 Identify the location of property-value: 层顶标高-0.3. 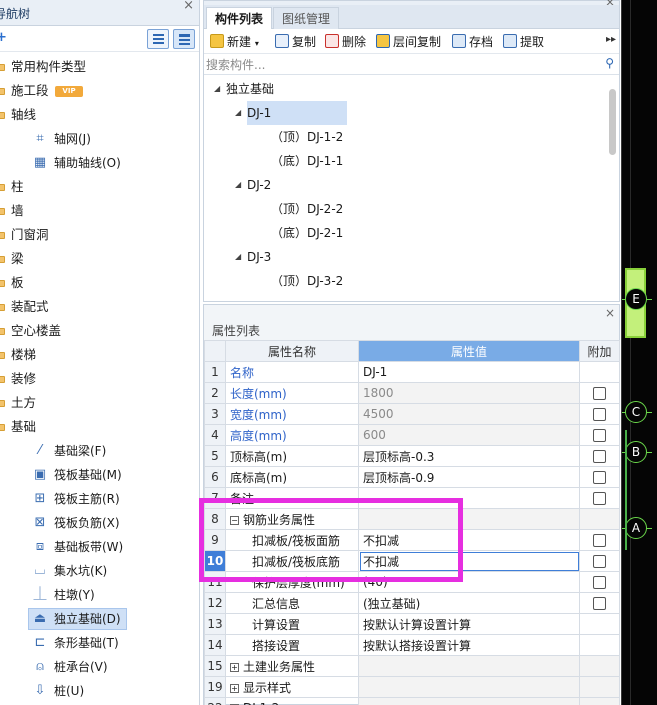
(469, 456).